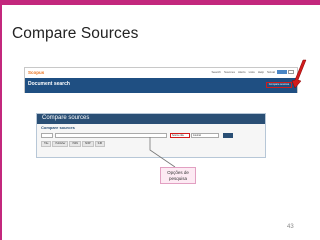 Image resolution: width=320 pixels, height=240 pixels. What do you see at coordinates (49, 84) in the screenshot?
I see `document-search-title: Document search` at bounding box center [49, 84].